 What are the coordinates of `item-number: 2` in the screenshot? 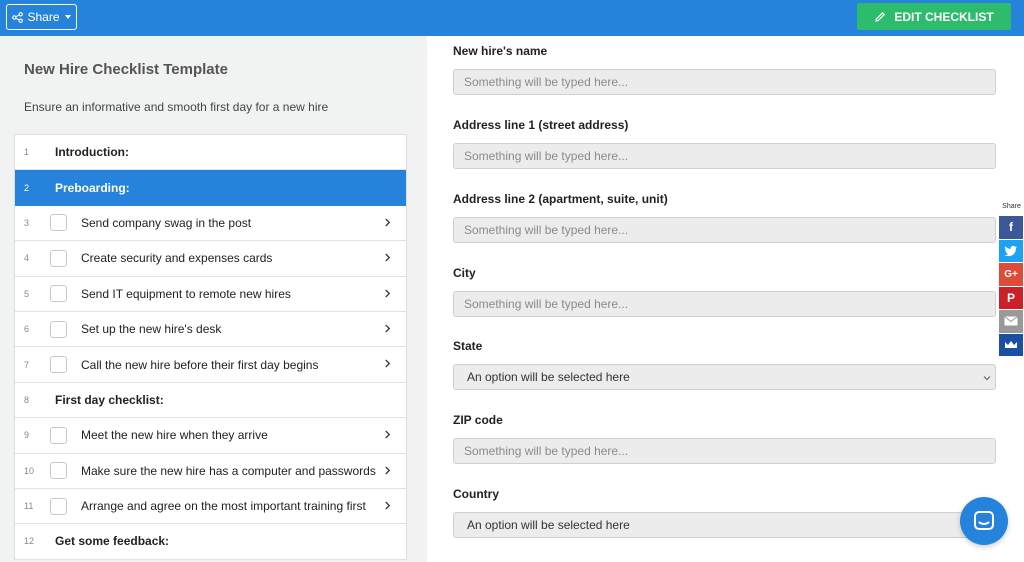 It's located at (27, 187).